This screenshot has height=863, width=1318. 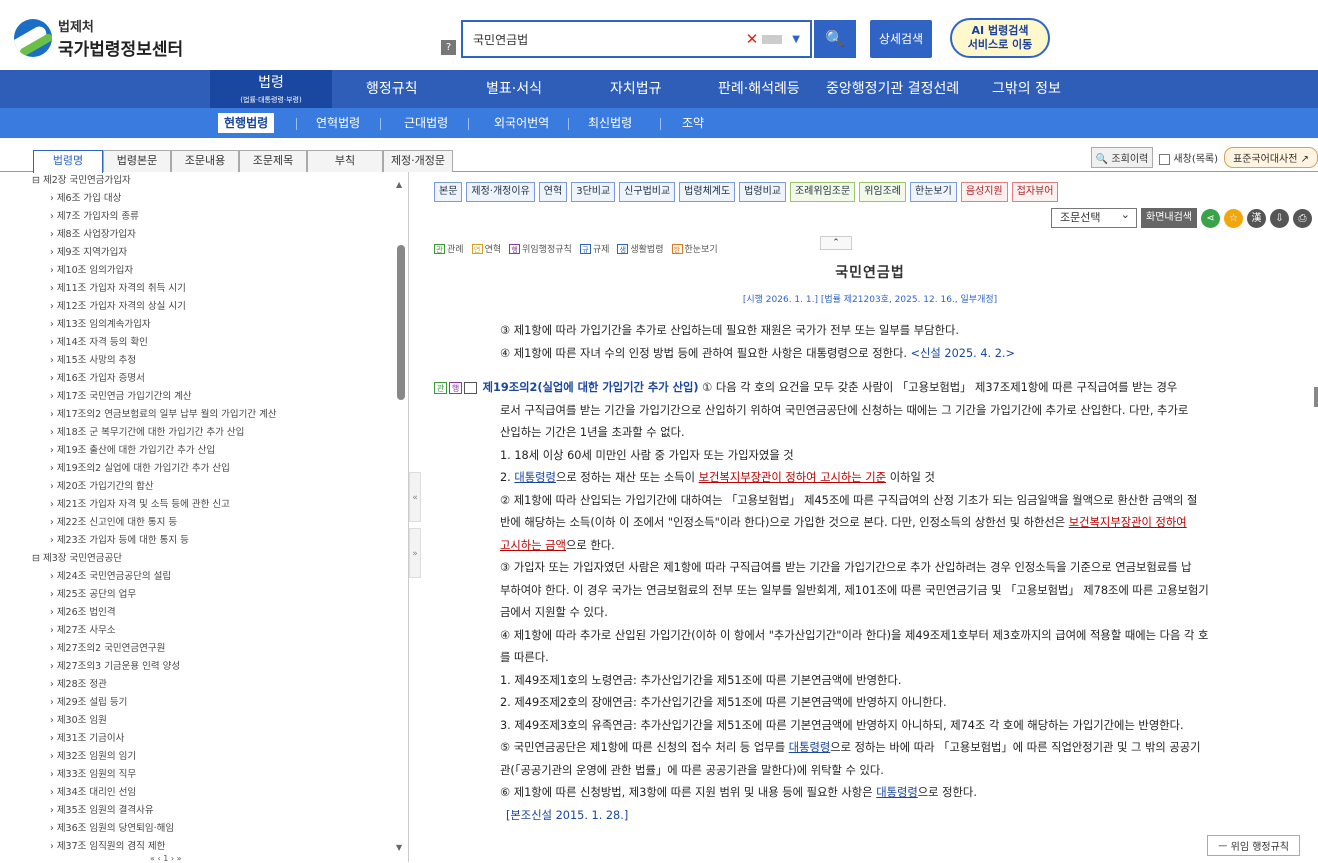 I want to click on amendment-note: <신설 2025. 4. 2.>, so click(x=963, y=353).